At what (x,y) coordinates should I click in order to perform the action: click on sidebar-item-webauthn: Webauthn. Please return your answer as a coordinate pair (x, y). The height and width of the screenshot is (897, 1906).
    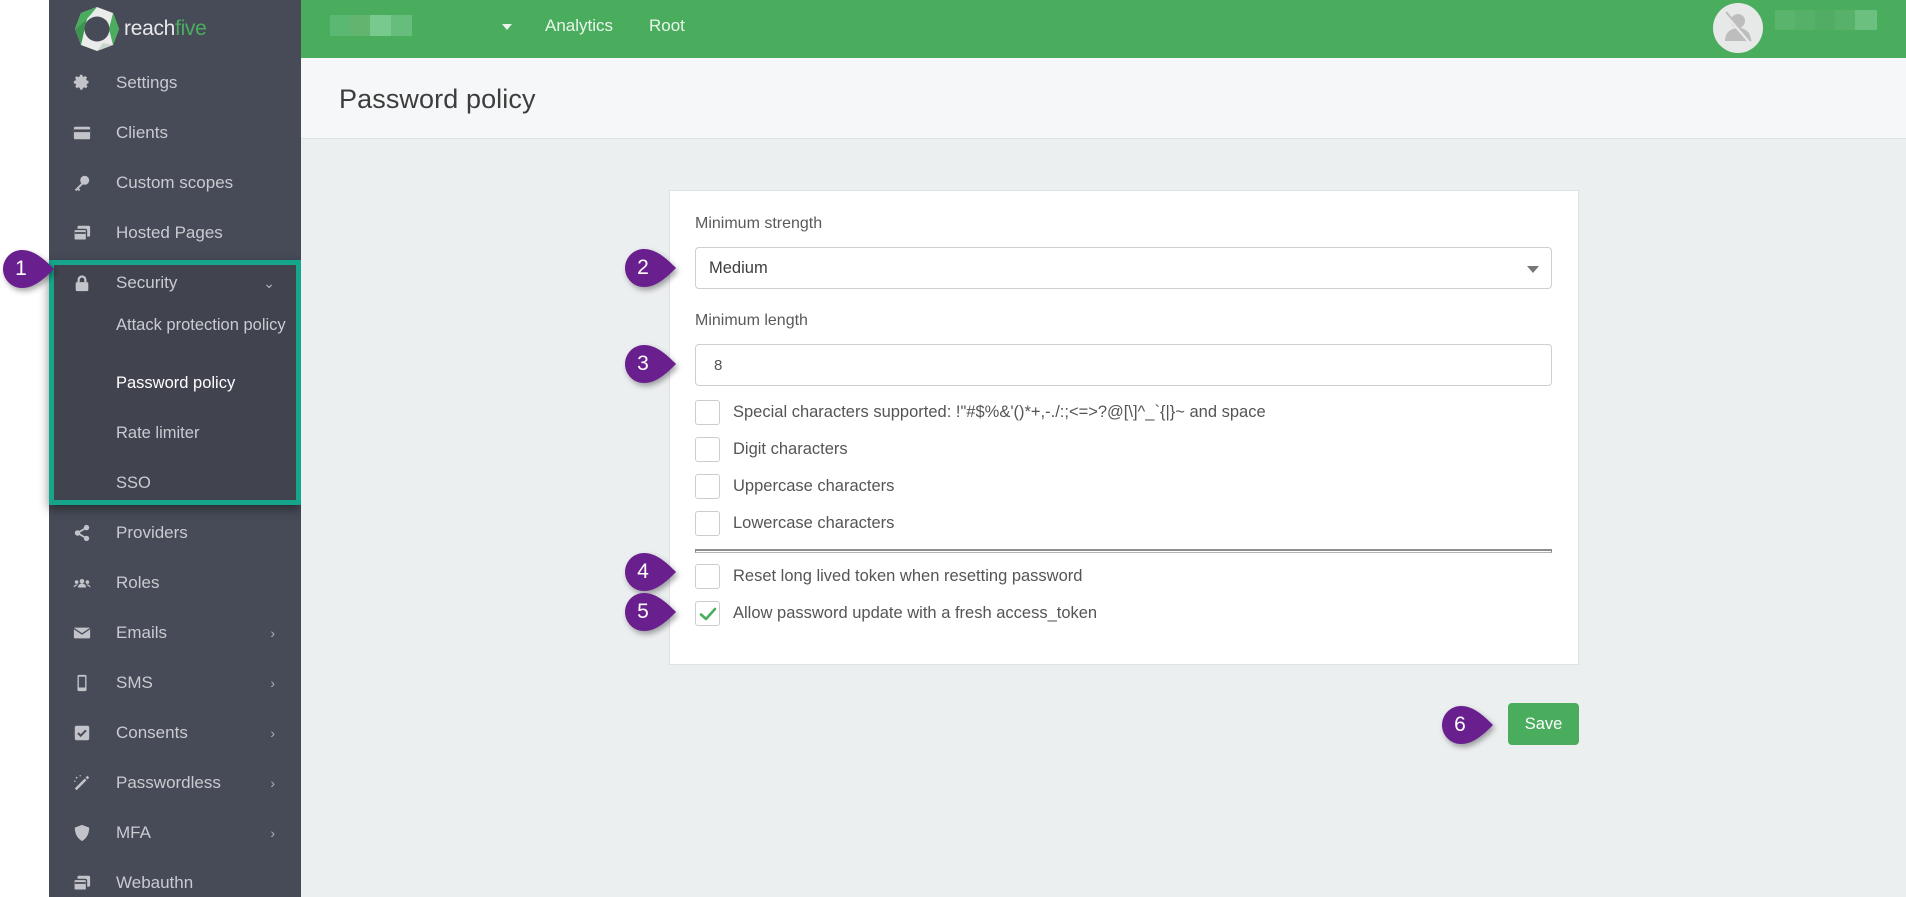
    Looking at the image, I should click on (175, 880).